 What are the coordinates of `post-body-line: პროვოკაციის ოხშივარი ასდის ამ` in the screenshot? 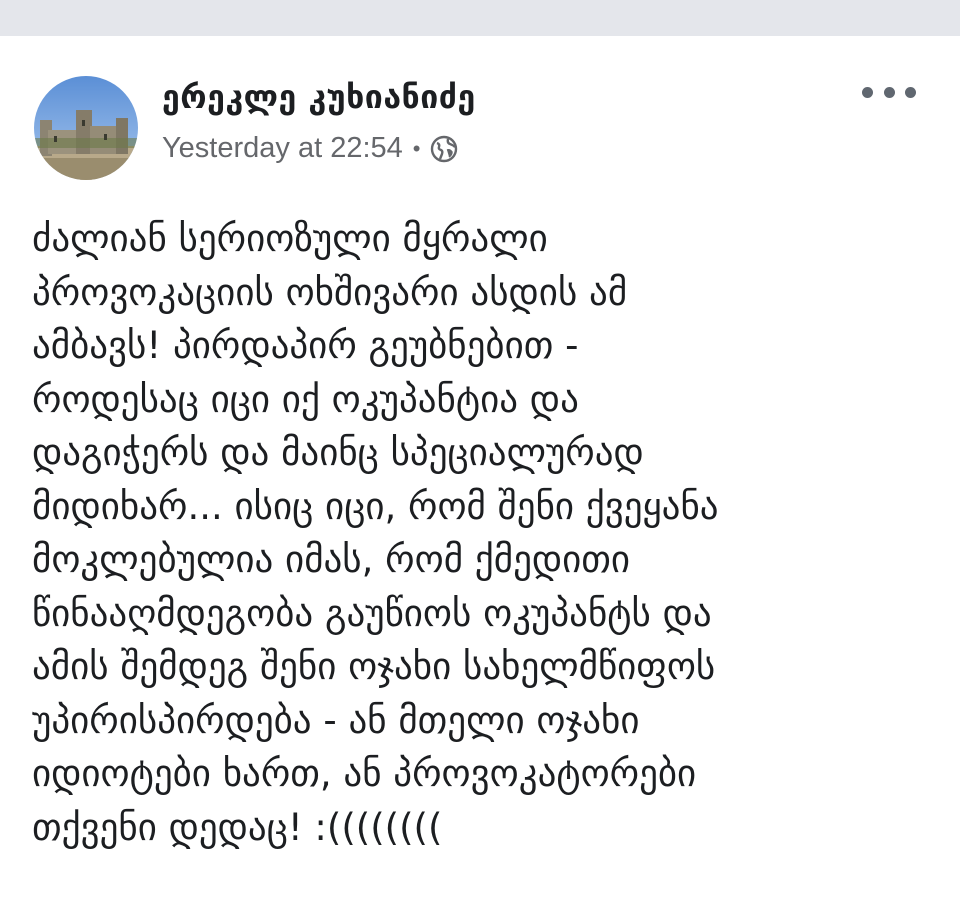 It's located at (330, 292).